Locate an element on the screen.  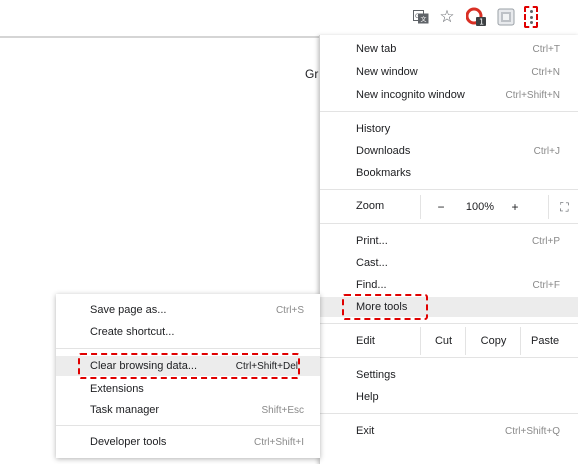
menu-item-label: New tab is located at coordinates (376, 49).